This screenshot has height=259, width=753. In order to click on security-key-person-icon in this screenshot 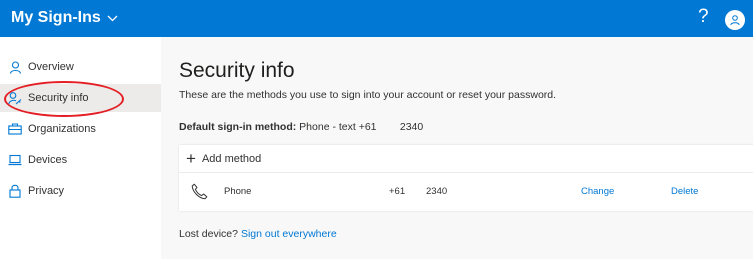, I will do `click(15, 98)`.